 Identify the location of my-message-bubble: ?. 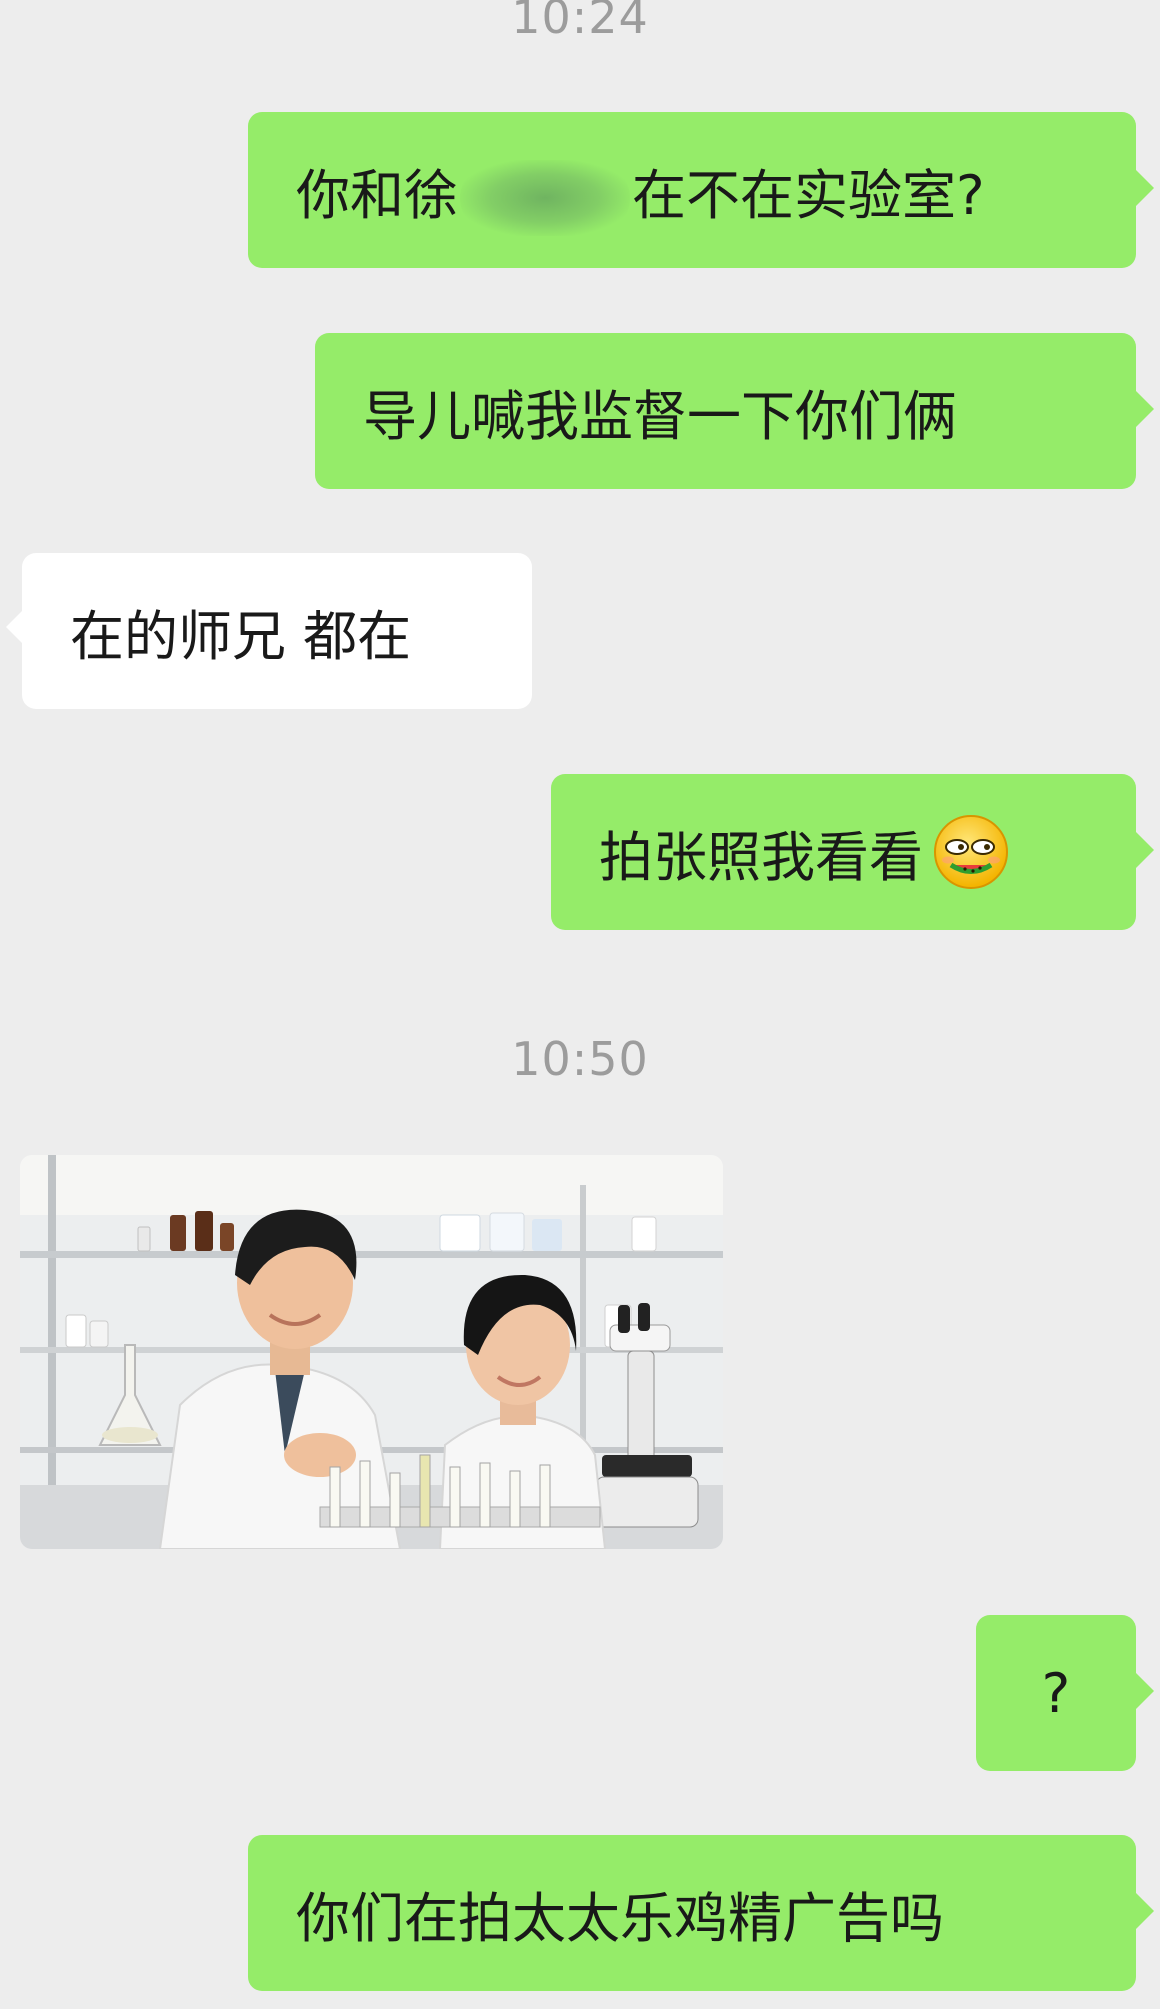
(1065, 1693).